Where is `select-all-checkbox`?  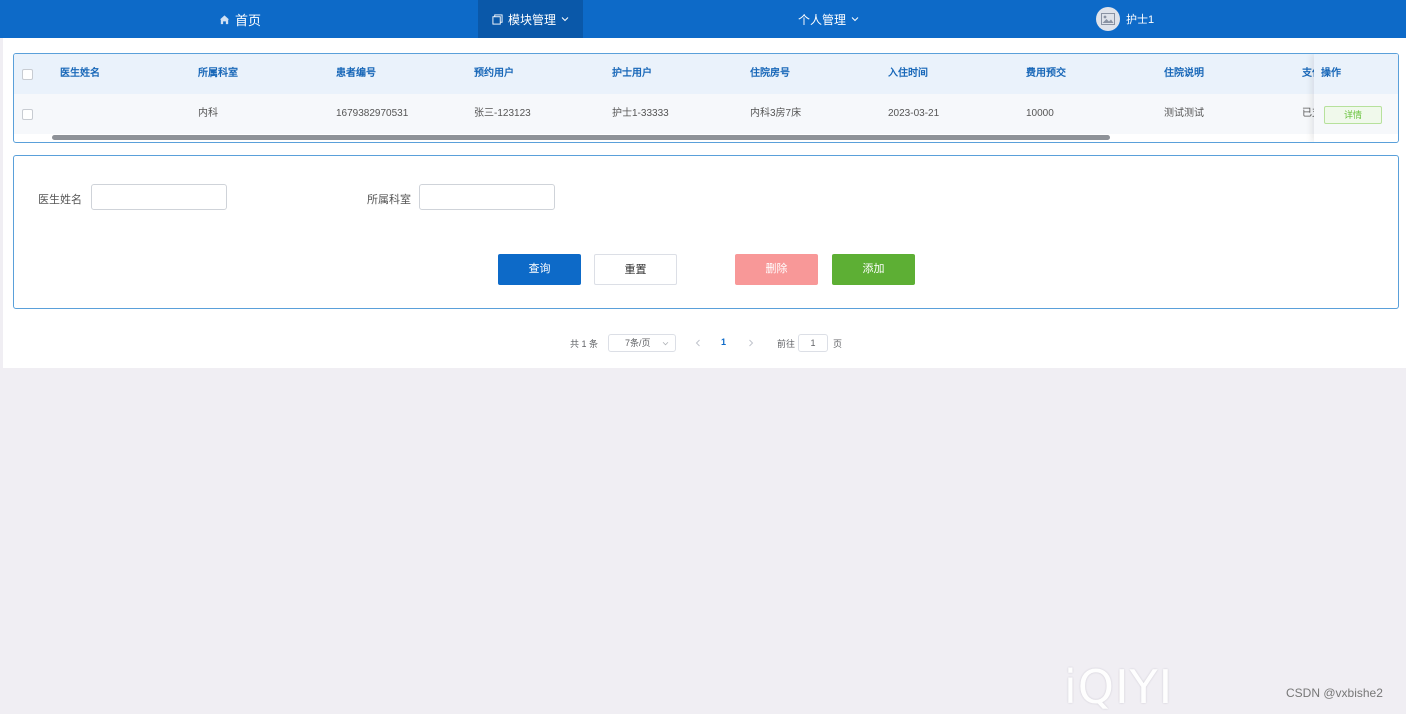 select-all-checkbox is located at coordinates (27, 74).